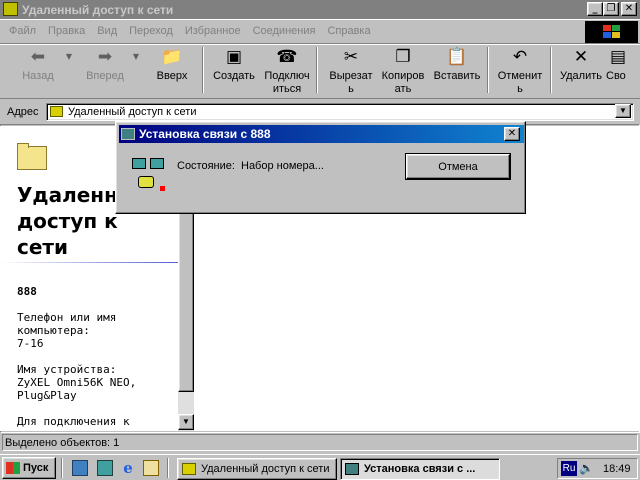  Describe the element at coordinates (597, 468) in the screenshot. I see `system-tray: Ru 🔈 18:49` at that location.